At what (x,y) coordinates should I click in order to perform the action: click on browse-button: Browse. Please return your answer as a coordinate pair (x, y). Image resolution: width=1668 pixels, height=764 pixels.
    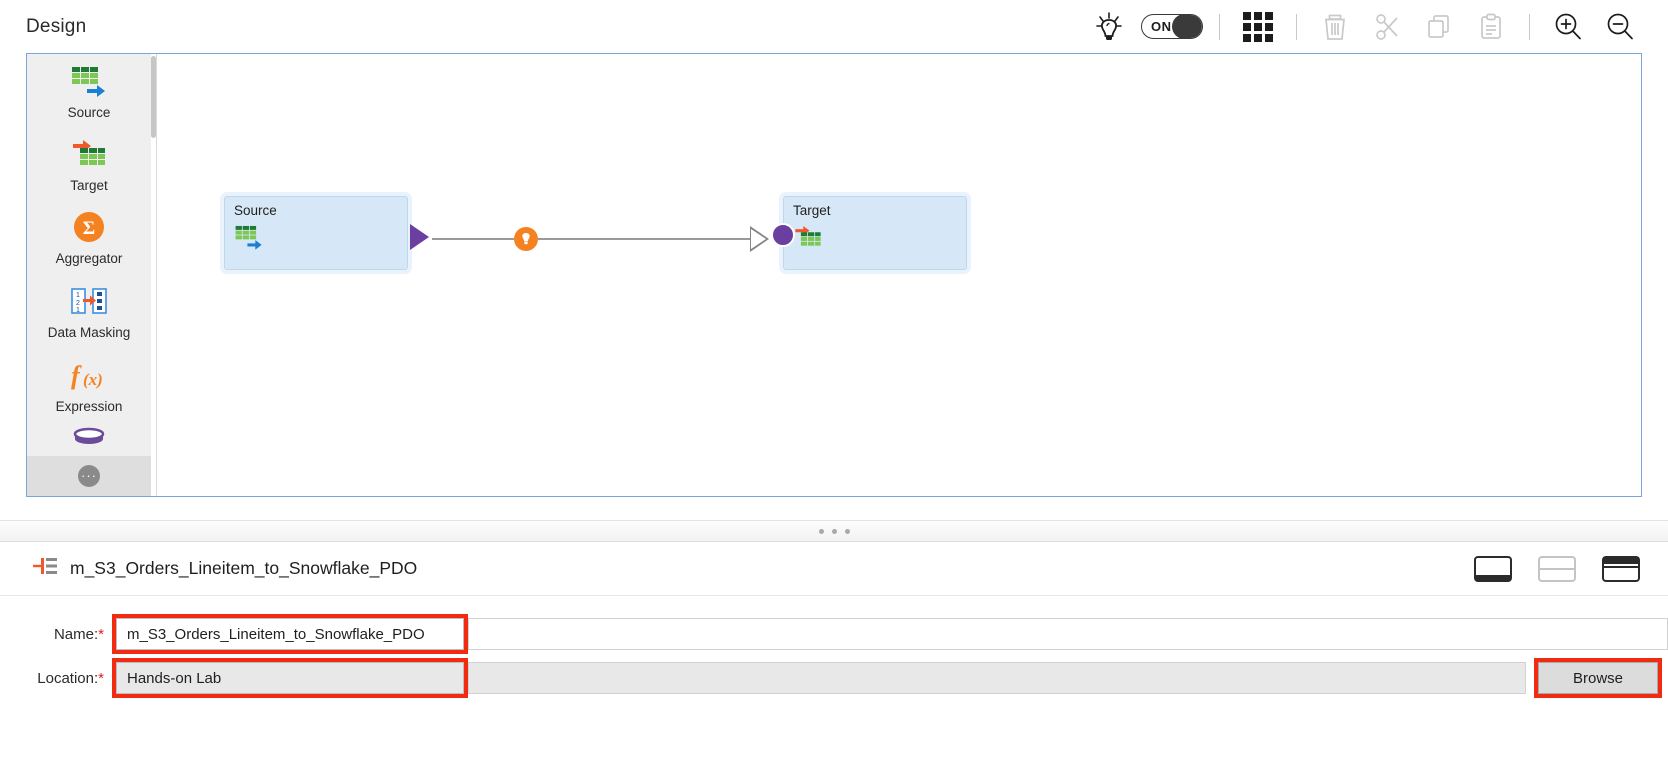
    Looking at the image, I should click on (1598, 678).